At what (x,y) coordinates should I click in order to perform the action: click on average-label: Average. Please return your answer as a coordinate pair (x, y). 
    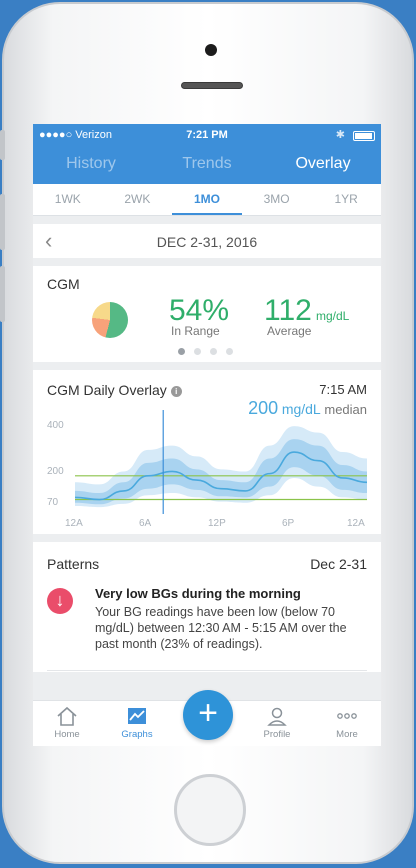
    Looking at the image, I should click on (289, 331).